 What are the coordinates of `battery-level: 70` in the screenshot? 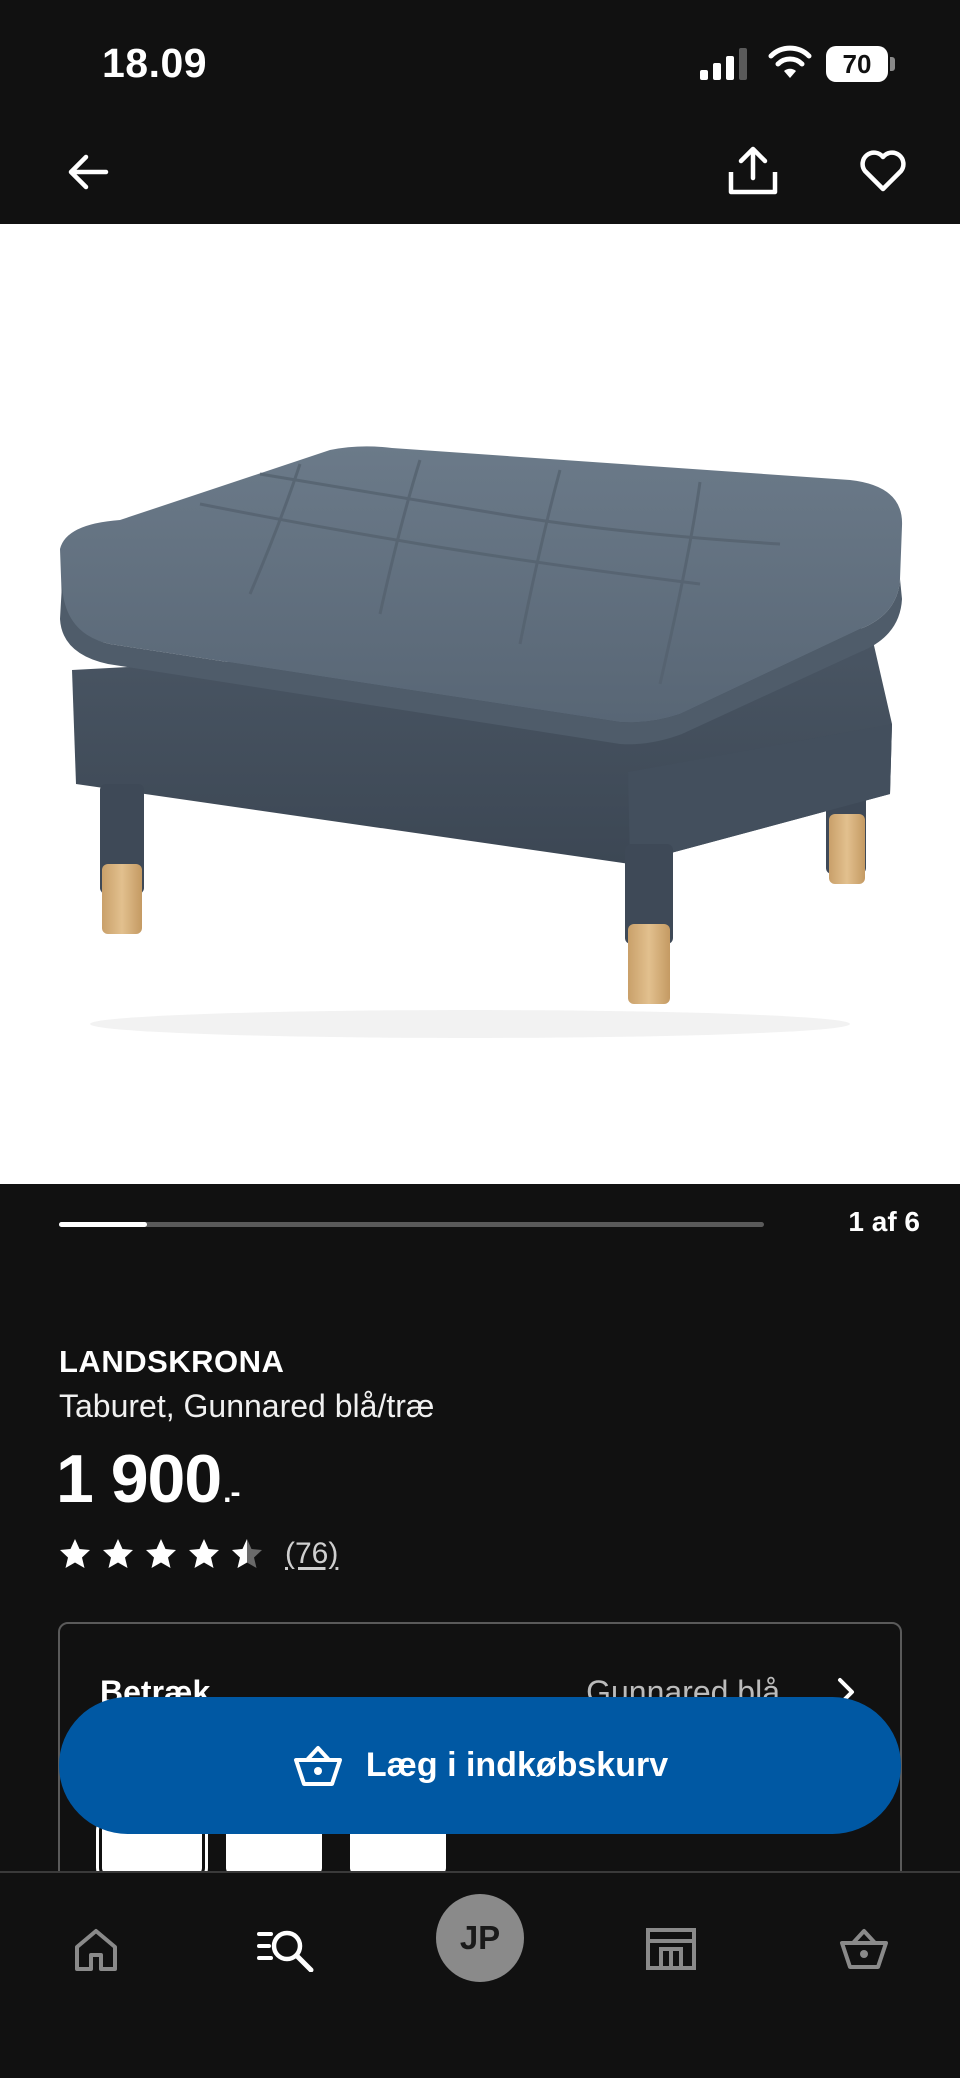 It's located at (857, 64).